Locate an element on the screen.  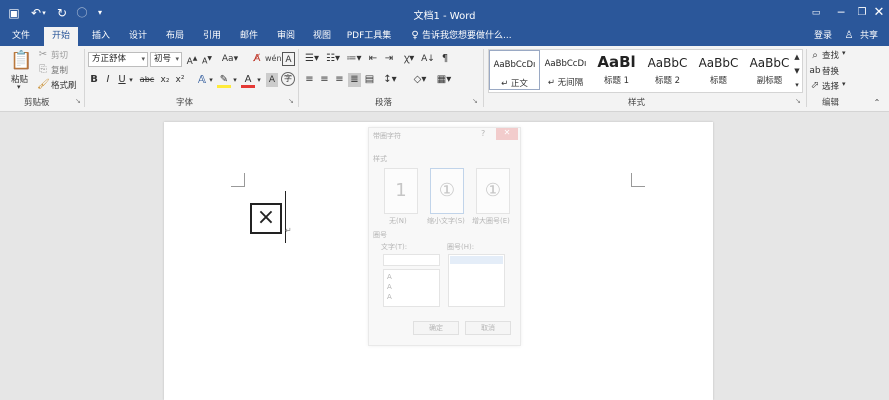
select-button: 选择 is located at coordinates (830, 86).